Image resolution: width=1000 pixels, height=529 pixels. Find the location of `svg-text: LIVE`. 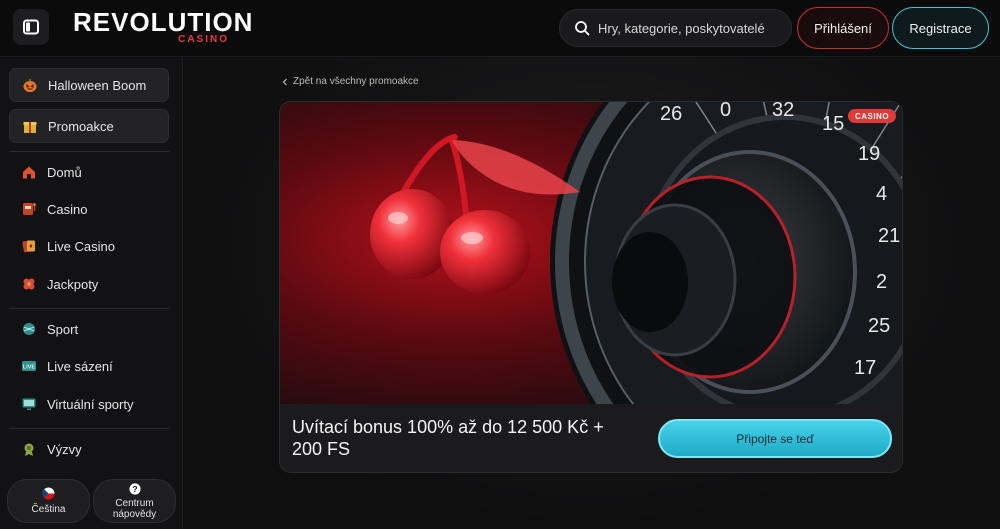

svg-text: LIVE is located at coordinates (29, 368).